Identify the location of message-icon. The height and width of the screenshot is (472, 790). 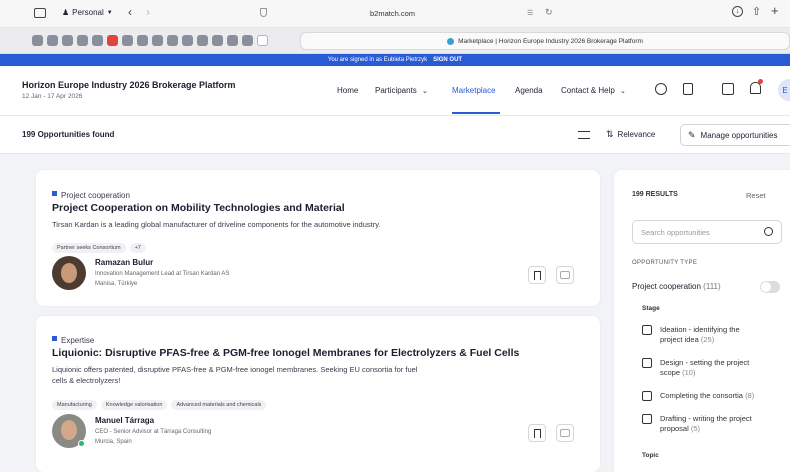
(565, 275).